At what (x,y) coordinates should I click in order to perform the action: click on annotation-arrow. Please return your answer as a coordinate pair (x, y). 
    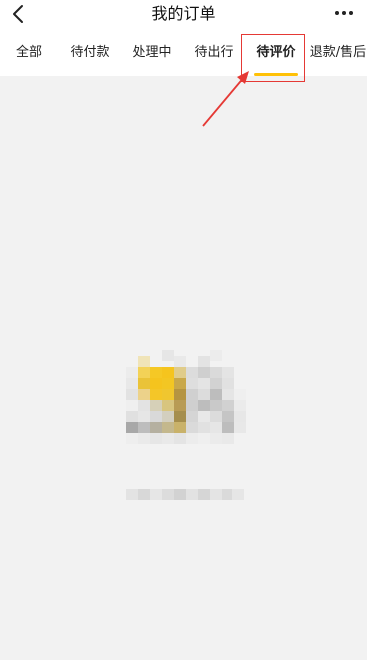
    Looking at the image, I should click on (225, 99).